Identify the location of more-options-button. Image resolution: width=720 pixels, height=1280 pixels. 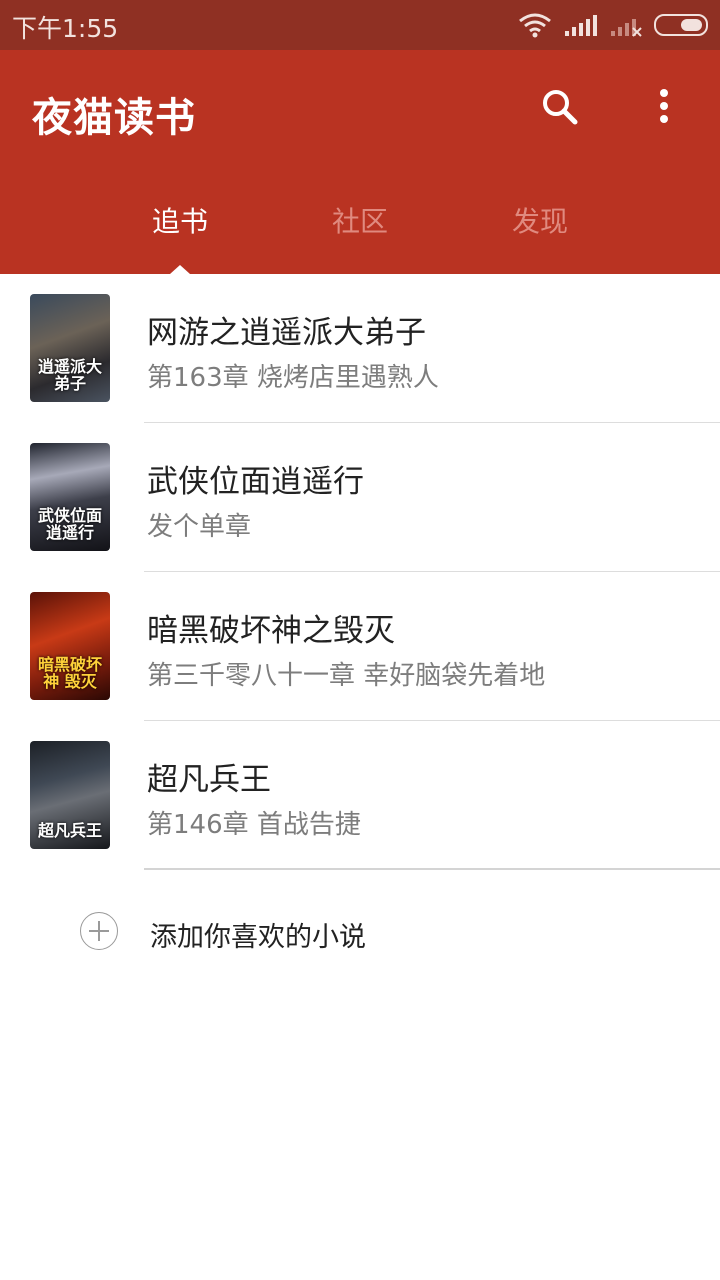
(664, 105).